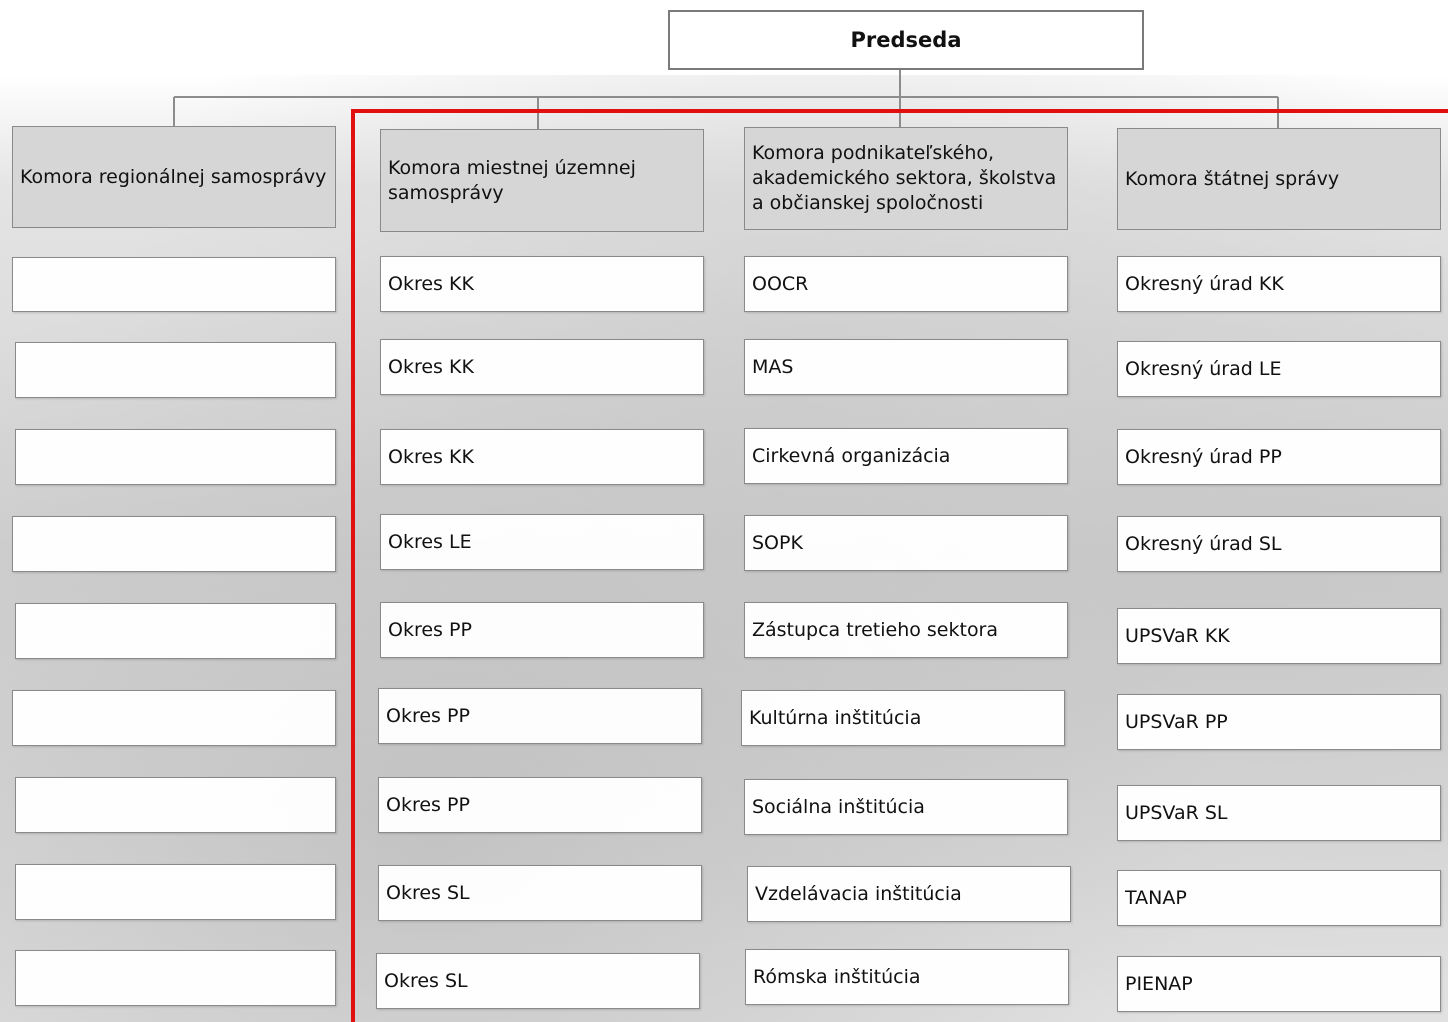 Image resolution: width=1448 pixels, height=1022 pixels. What do you see at coordinates (1279, 722) in the screenshot?
I see `state-item: UPSVaR PP` at bounding box center [1279, 722].